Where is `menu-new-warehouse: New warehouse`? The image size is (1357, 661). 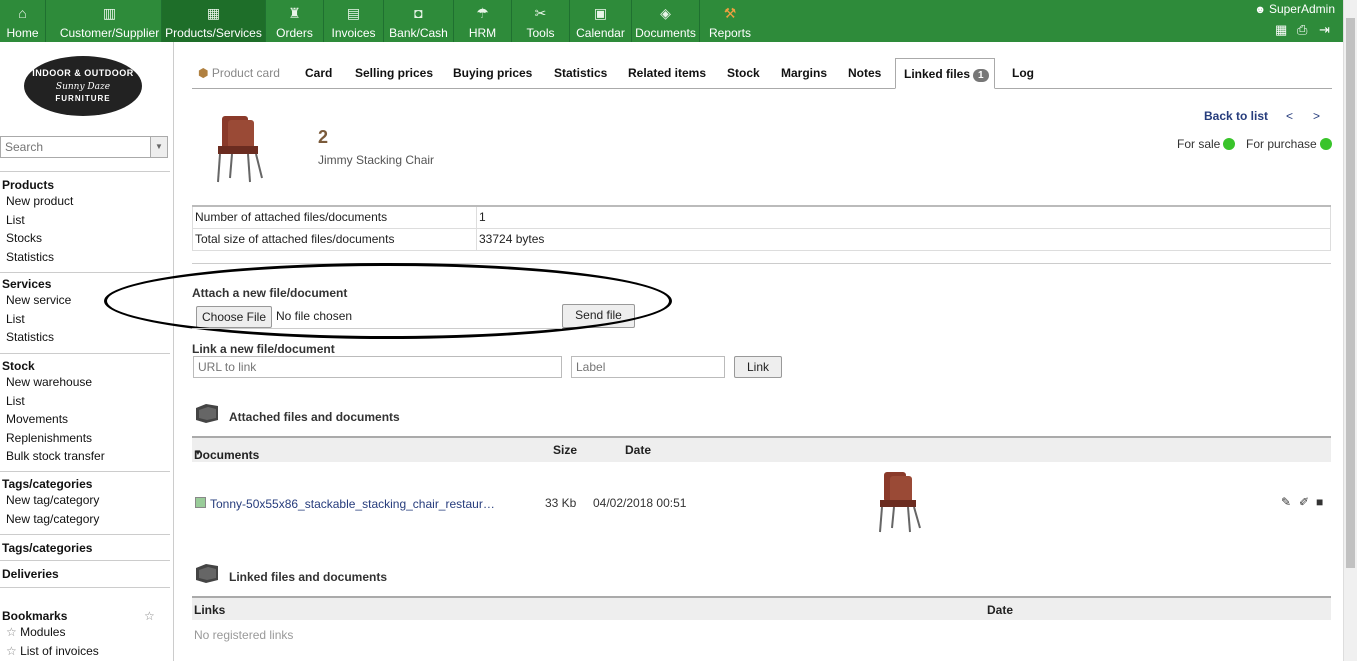 menu-new-warehouse: New warehouse is located at coordinates (86, 382).